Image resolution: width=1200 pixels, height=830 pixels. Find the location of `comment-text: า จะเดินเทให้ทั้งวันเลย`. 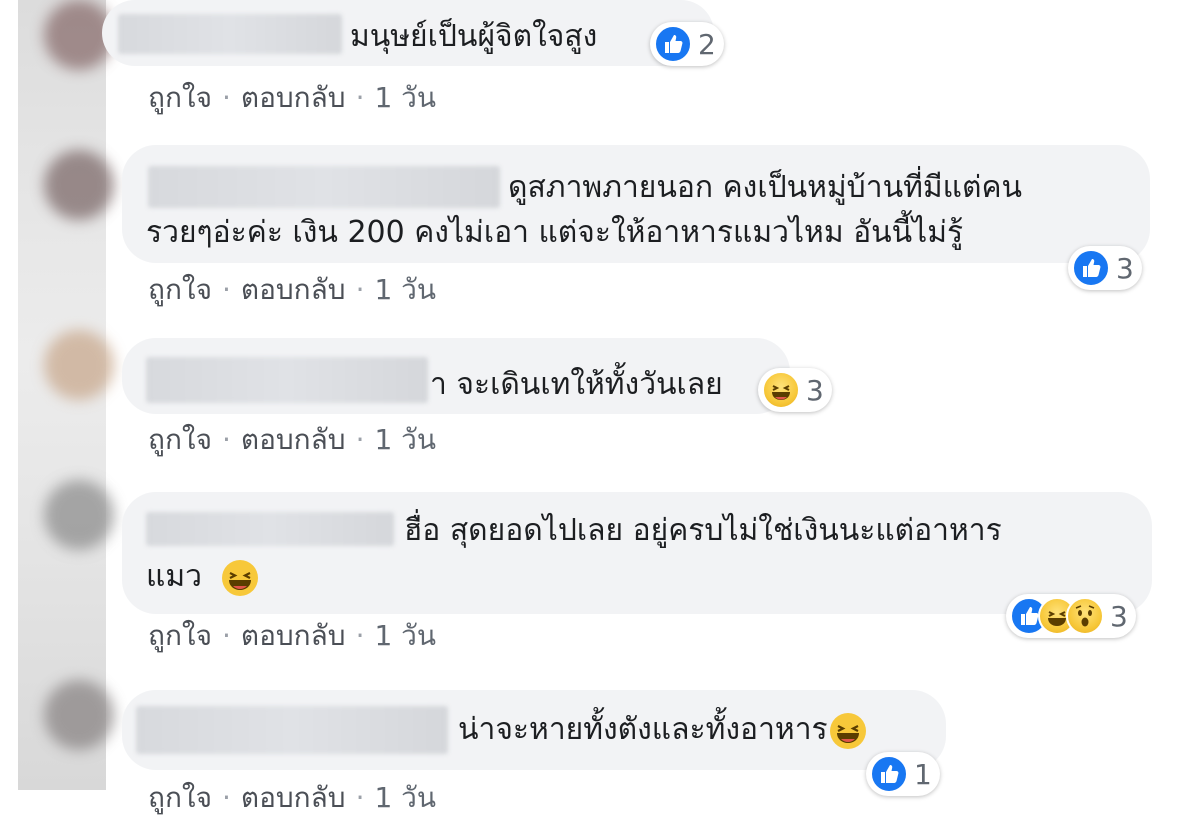

comment-text: า จะเดินเทให้ทั้งวันเลย is located at coordinates (576, 384).